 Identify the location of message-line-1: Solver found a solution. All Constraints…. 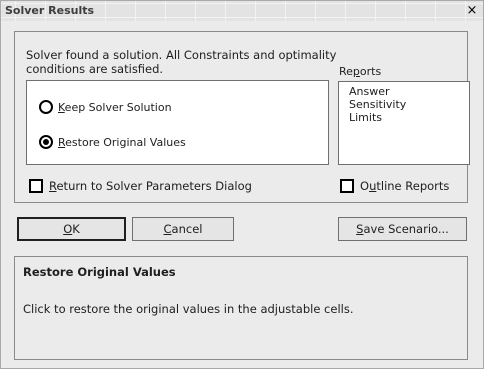
(181, 55).